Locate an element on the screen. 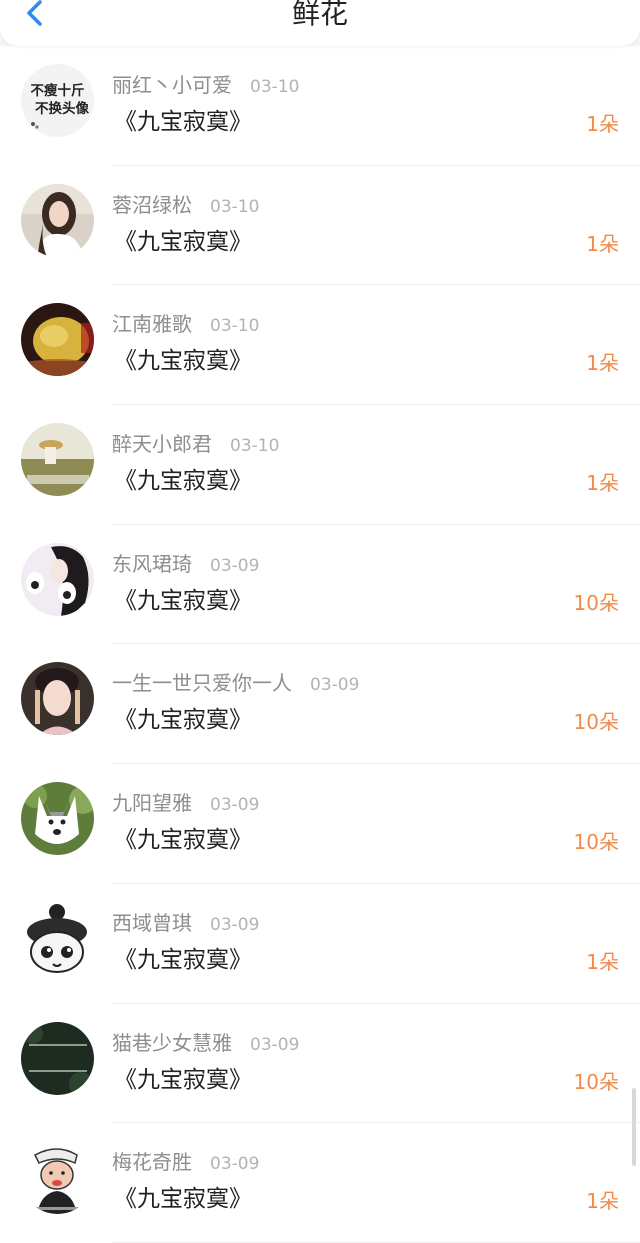 This screenshot has height=1243, width=640. user-name: 江南雅歌 is located at coordinates (152, 324).